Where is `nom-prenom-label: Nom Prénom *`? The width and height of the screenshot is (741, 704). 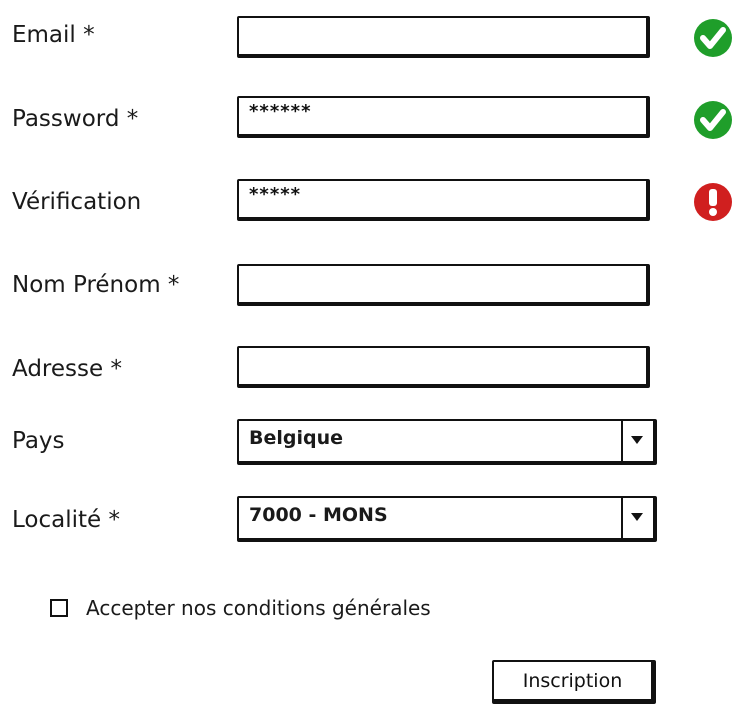 nom-prenom-label: Nom Prénom * is located at coordinates (96, 285).